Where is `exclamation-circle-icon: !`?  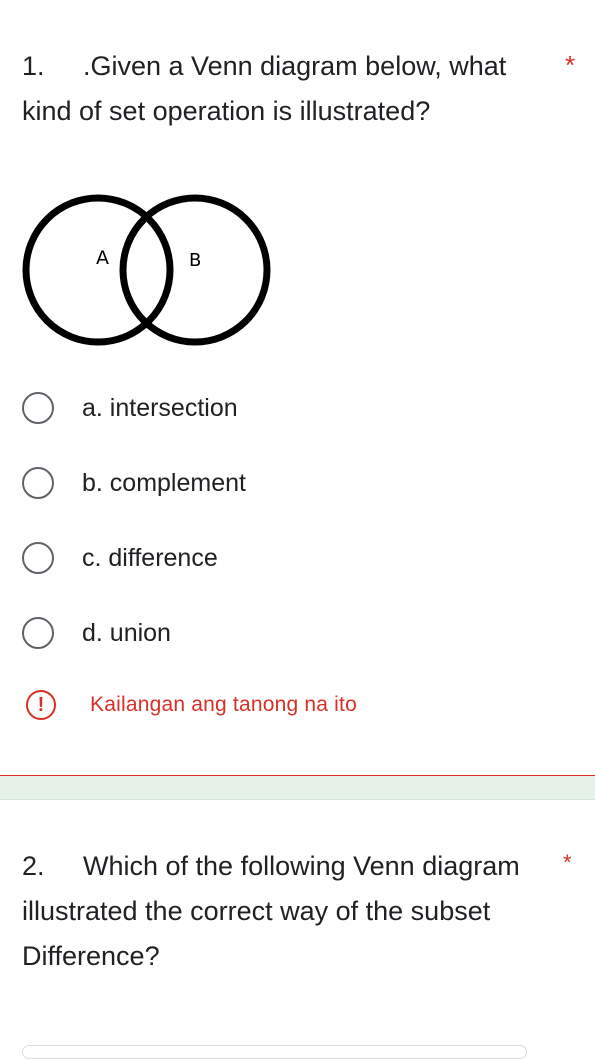
exclamation-circle-icon: ! is located at coordinates (41, 705).